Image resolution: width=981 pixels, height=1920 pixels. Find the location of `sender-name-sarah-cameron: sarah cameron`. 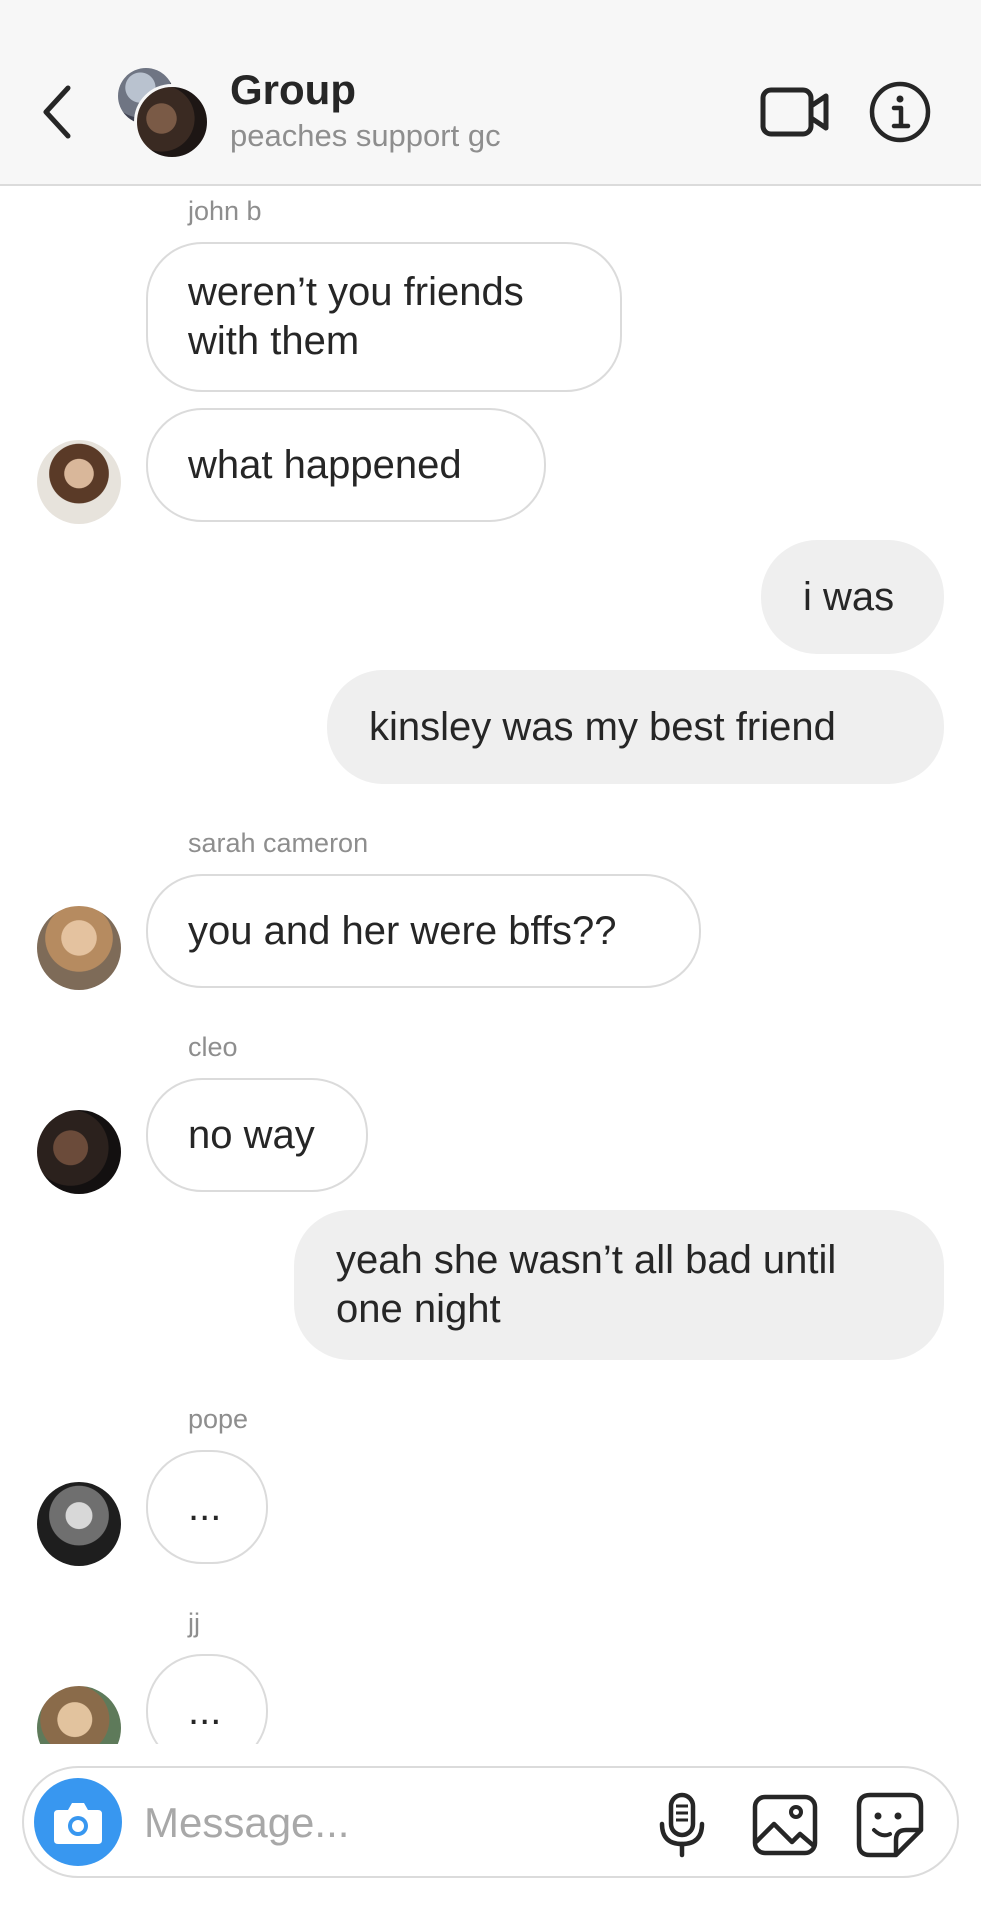

sender-name-sarah-cameron: sarah cameron is located at coordinates (278, 843).